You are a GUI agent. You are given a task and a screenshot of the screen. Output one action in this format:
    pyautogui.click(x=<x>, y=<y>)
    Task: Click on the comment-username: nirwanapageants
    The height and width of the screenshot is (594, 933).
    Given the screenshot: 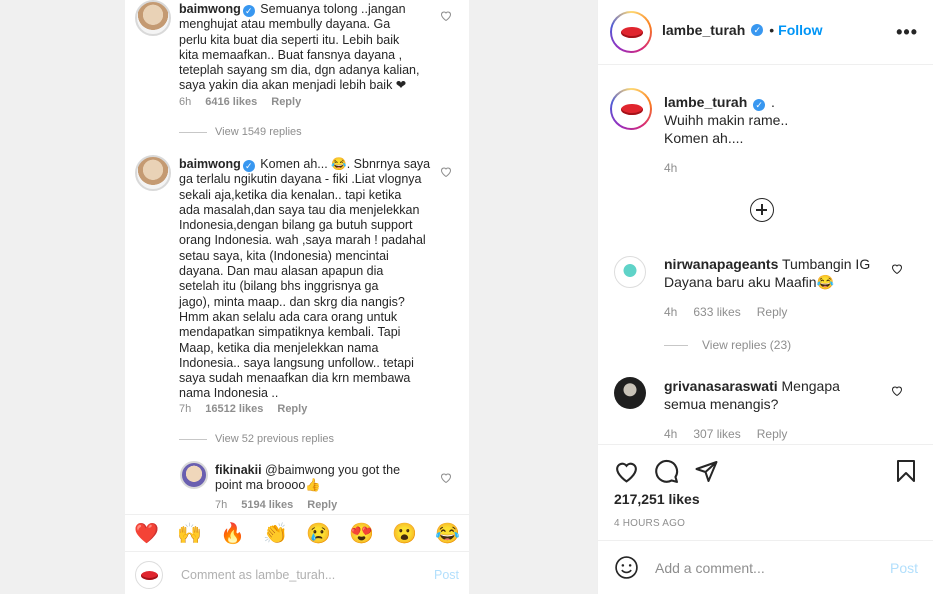 What is the action you would take?
    pyautogui.click(x=721, y=264)
    